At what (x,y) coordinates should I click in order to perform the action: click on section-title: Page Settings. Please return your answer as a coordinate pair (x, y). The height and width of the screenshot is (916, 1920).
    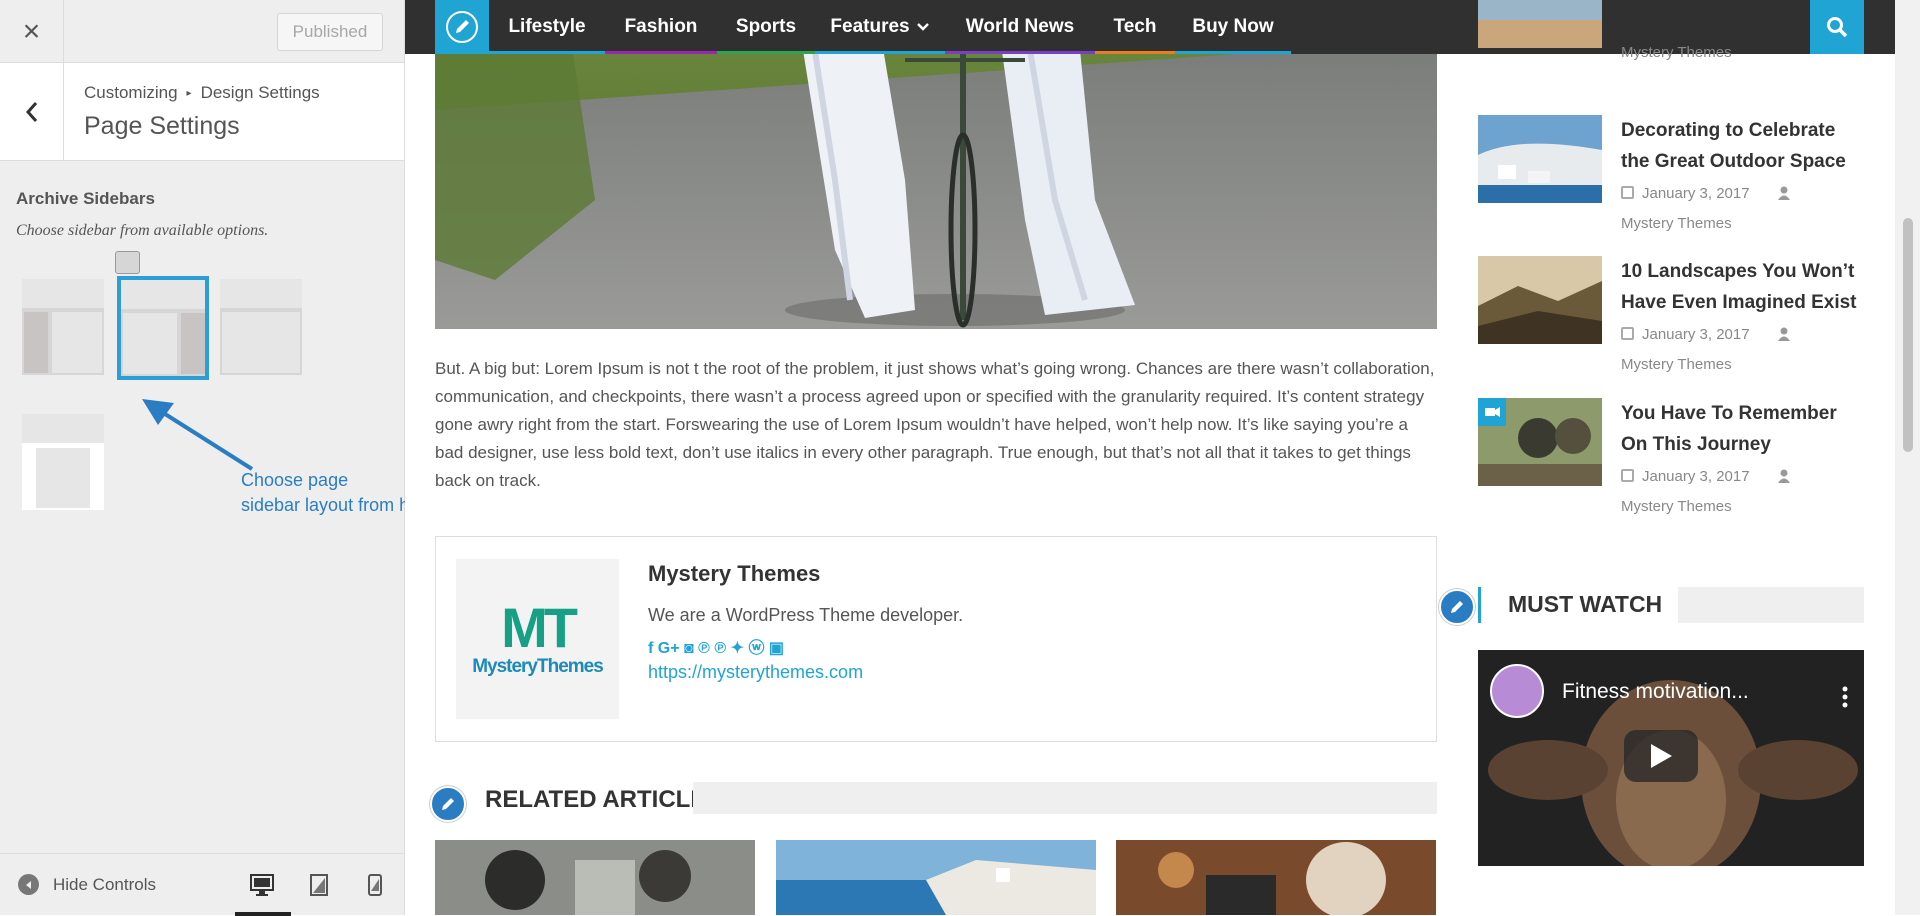
    Looking at the image, I should click on (162, 126).